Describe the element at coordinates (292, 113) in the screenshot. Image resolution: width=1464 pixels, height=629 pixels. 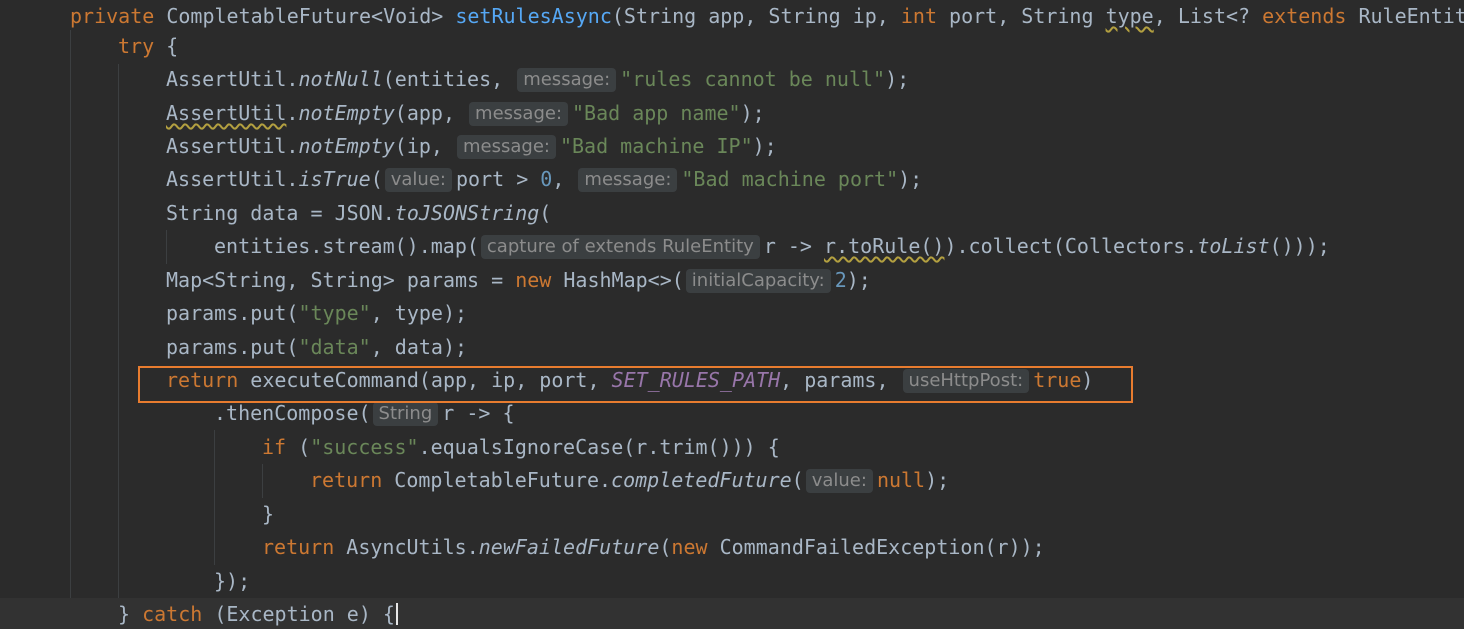
I see `code-text: .` at that location.